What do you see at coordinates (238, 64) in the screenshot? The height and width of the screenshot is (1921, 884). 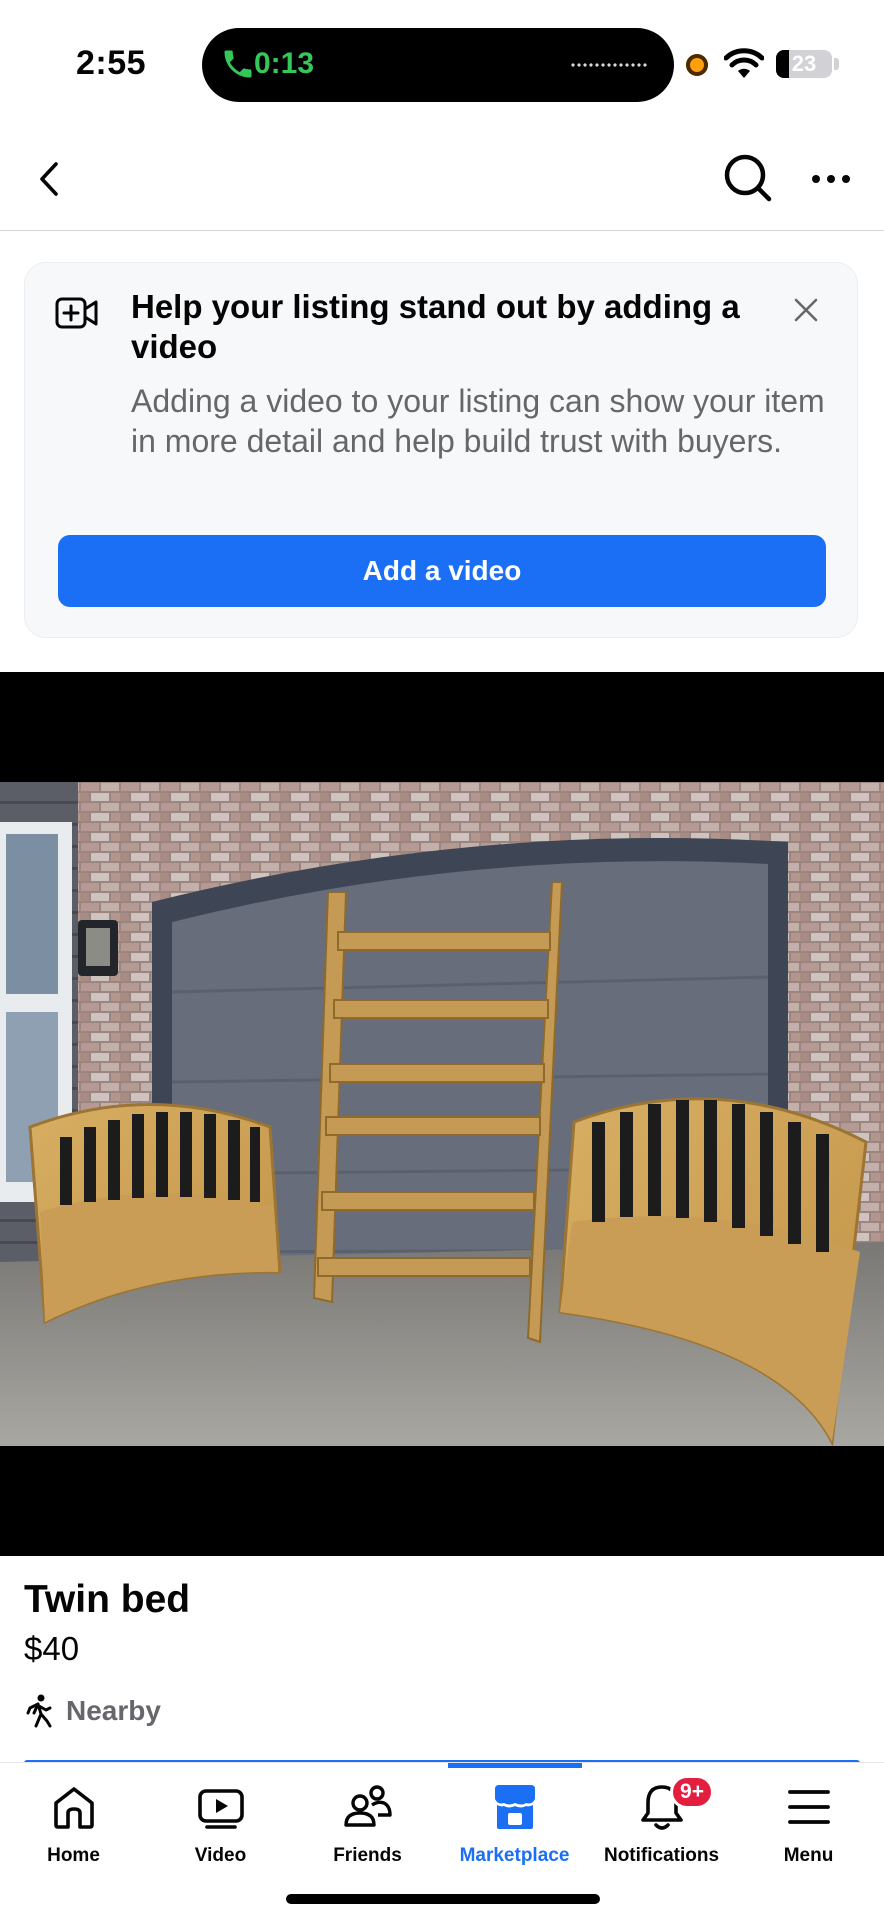 I see `phone-icon` at bounding box center [238, 64].